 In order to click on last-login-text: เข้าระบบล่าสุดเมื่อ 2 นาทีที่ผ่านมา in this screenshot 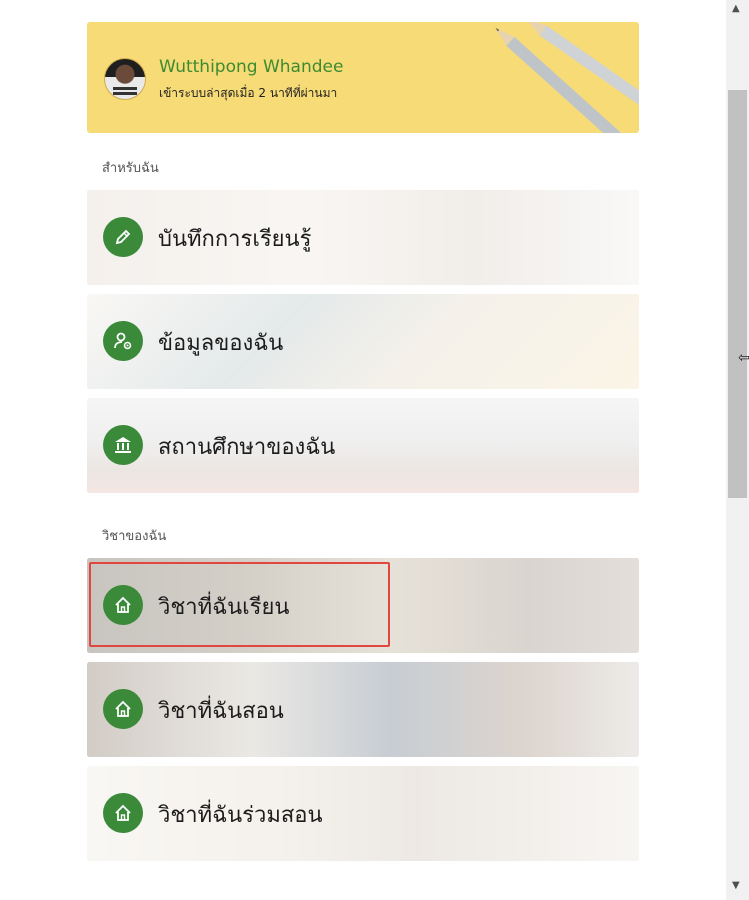, I will do `click(248, 93)`.